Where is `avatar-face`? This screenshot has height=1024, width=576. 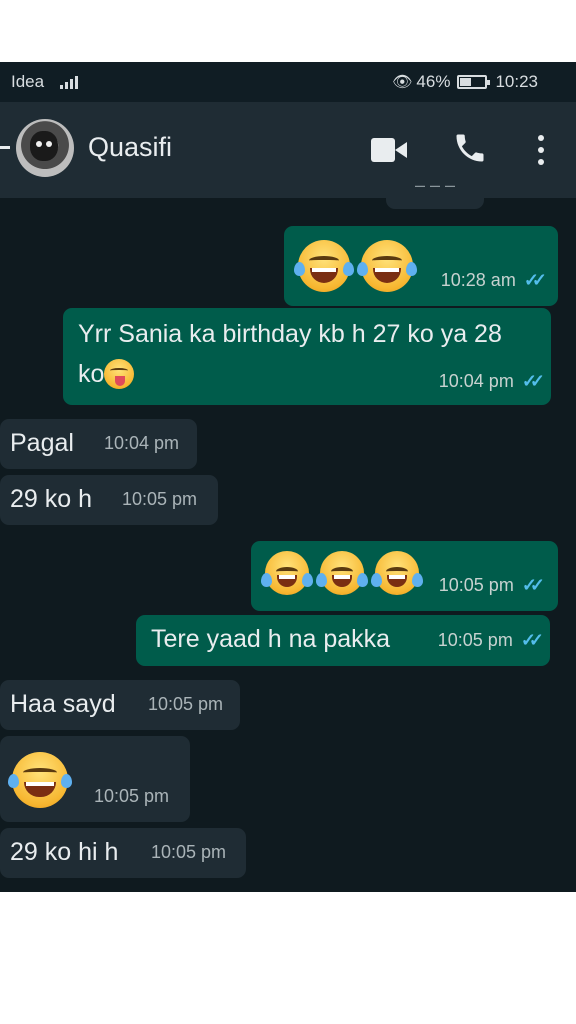
avatar-face is located at coordinates (44, 146).